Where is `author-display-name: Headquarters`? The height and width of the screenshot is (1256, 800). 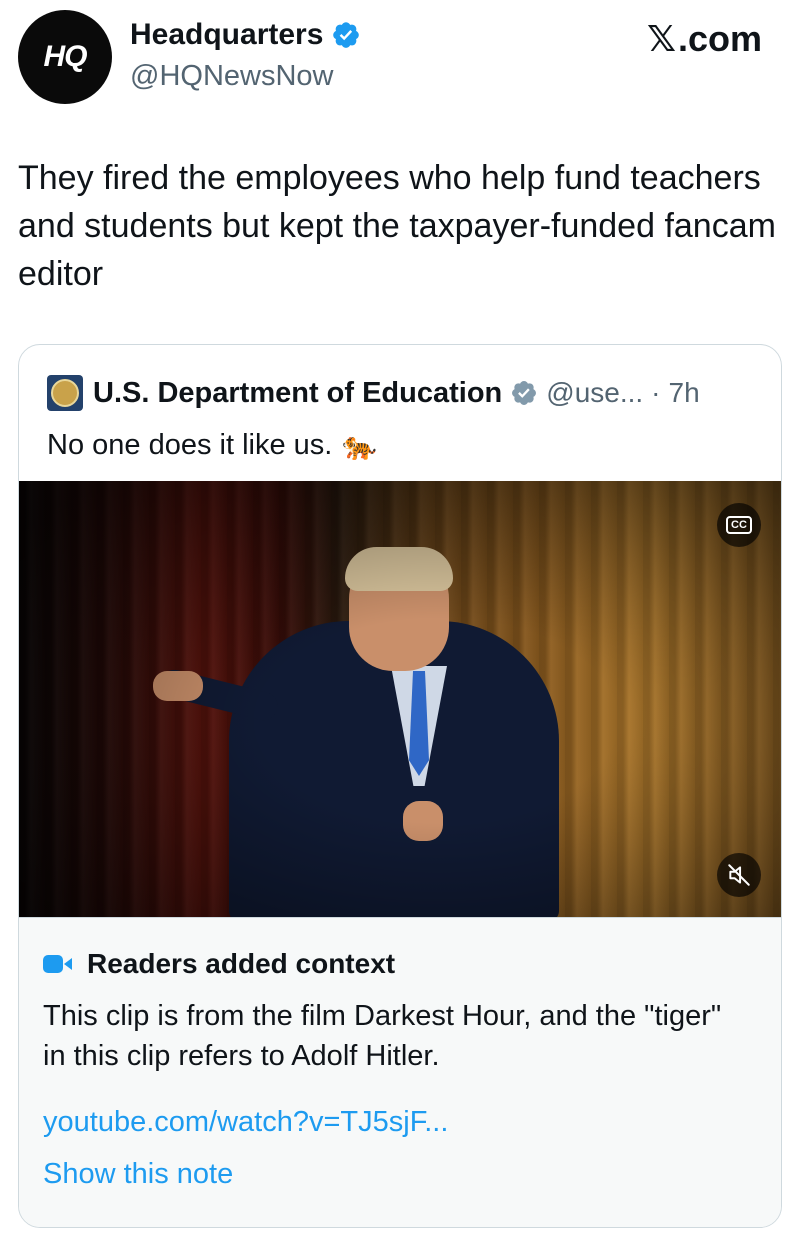 author-display-name: Headquarters is located at coordinates (245, 35).